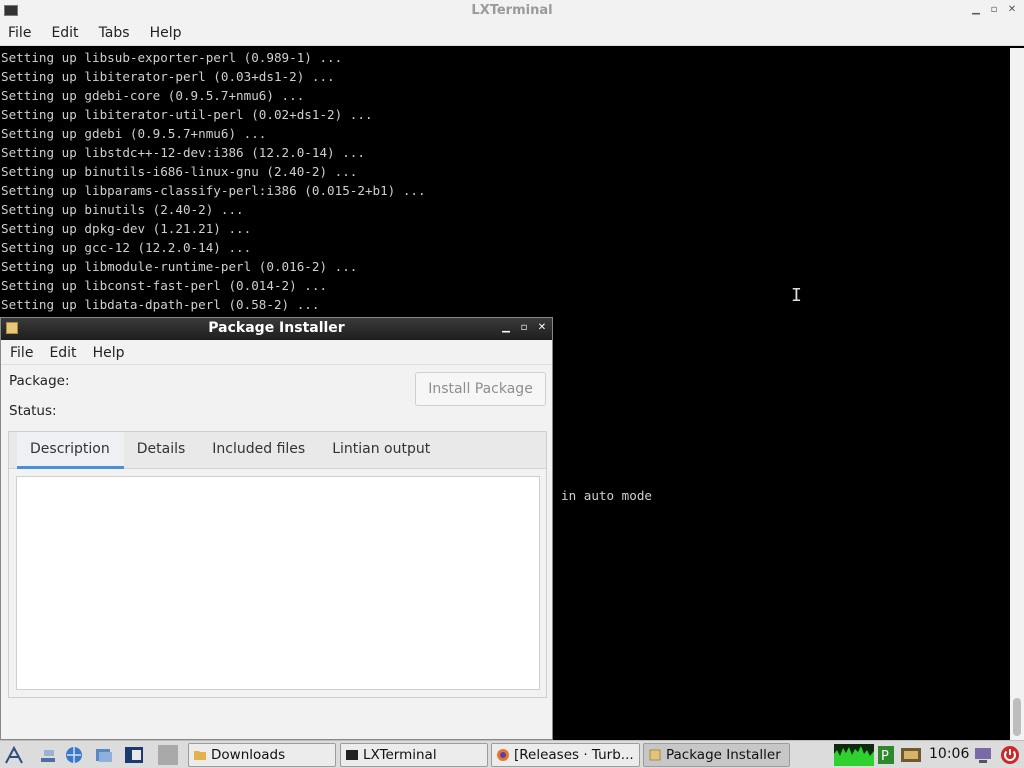 Image resolution: width=1024 pixels, height=768 pixels. I want to click on pending-updates-icon: P, so click(886, 755).